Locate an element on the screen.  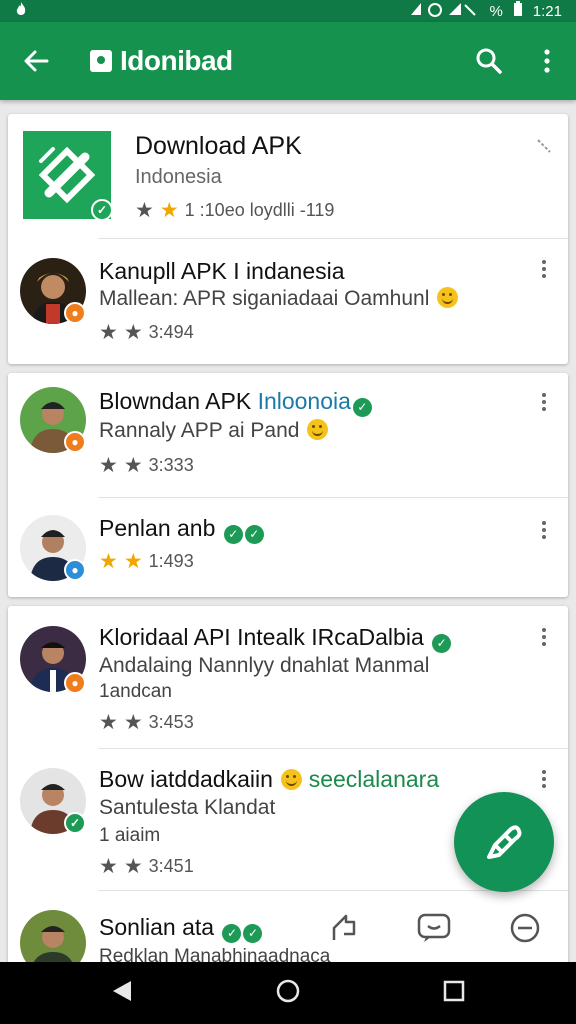
pen-icon is located at coordinates (504, 842).